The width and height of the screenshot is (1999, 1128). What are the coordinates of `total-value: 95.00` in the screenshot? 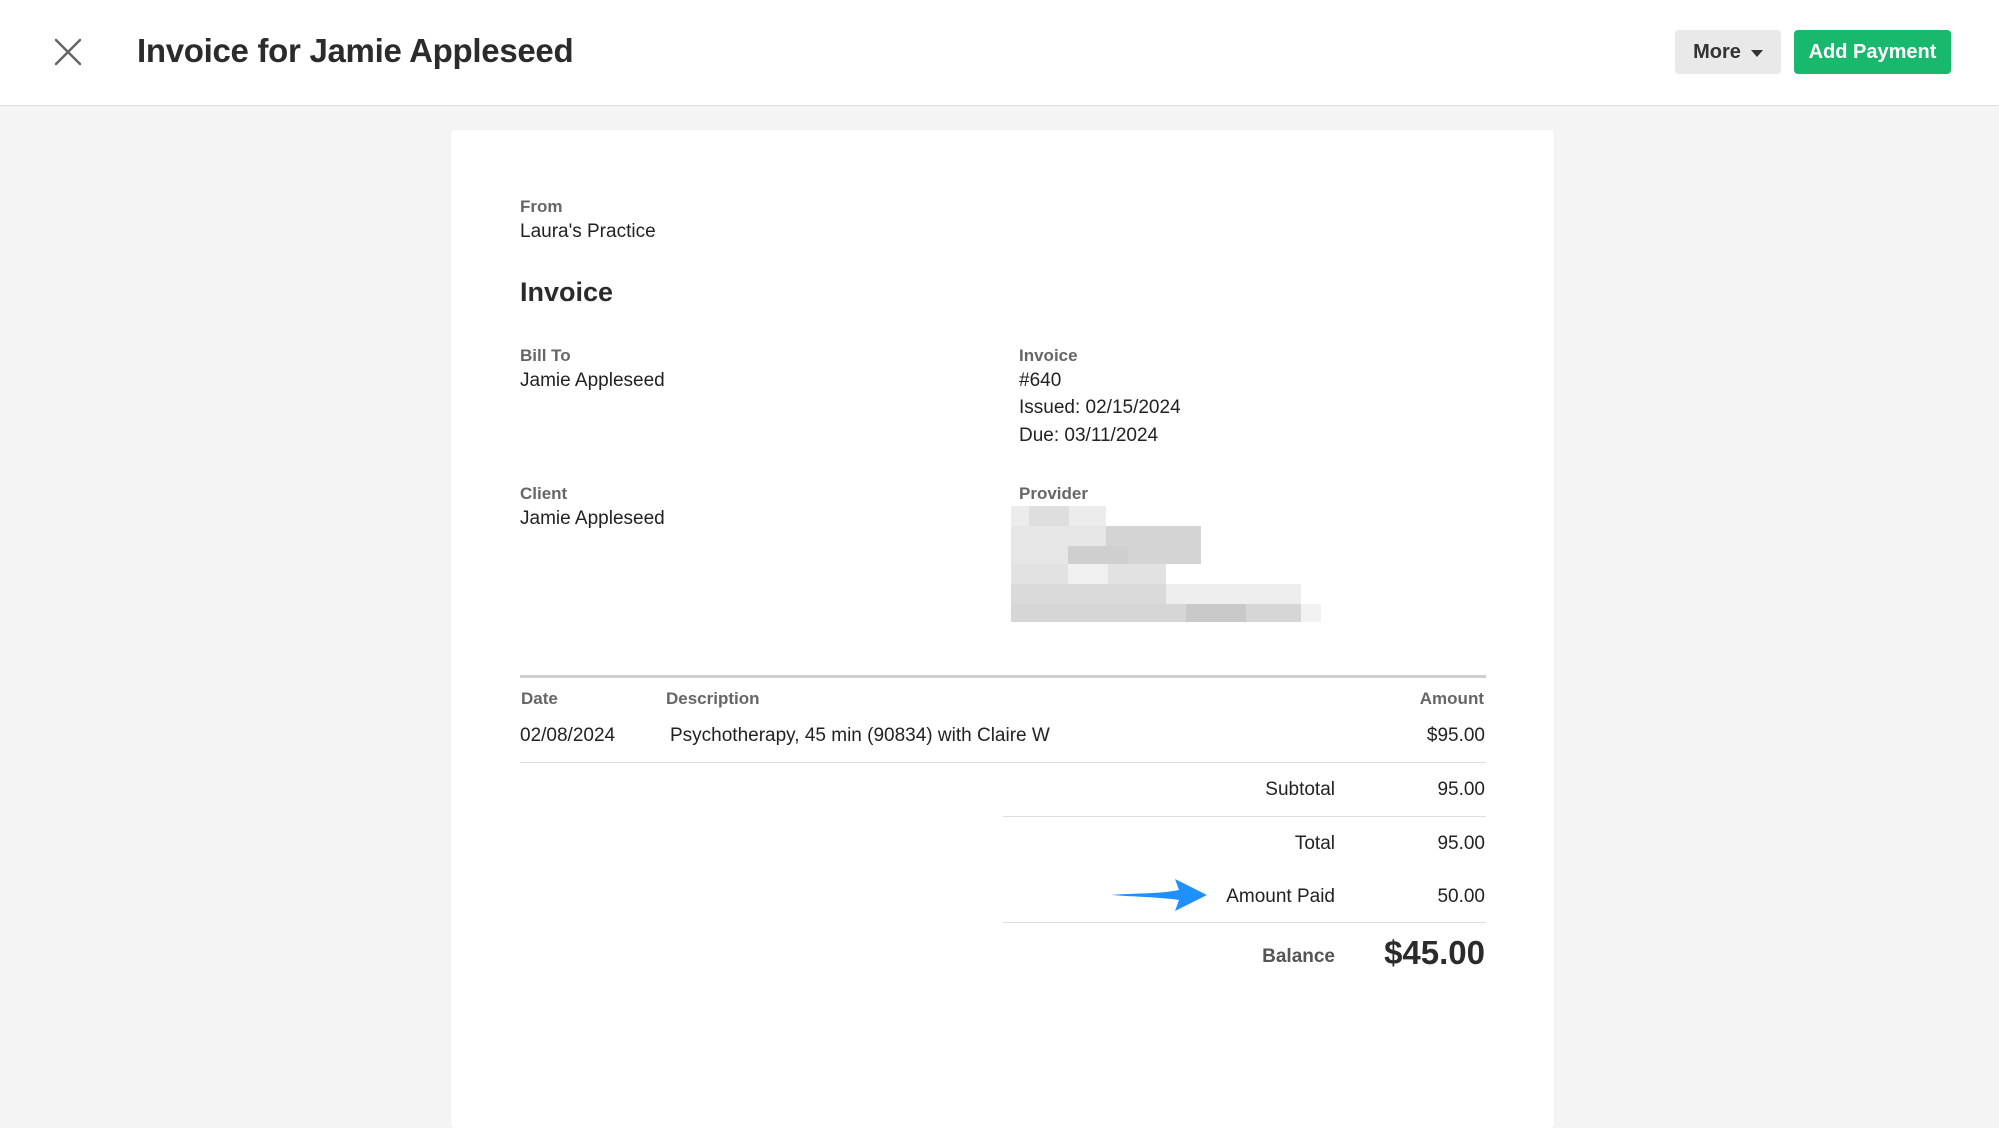 It's located at (1461, 843).